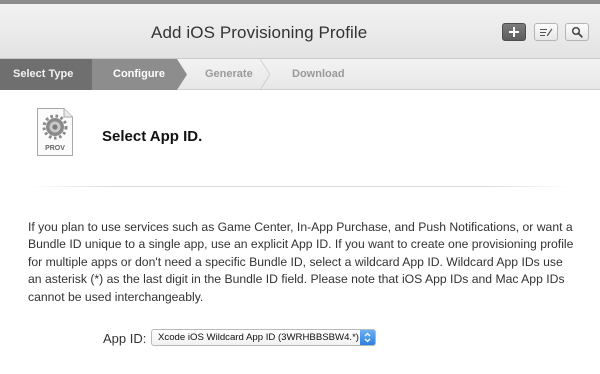 This screenshot has height=374, width=600. I want to click on step-generate: Generate, so click(229, 74).